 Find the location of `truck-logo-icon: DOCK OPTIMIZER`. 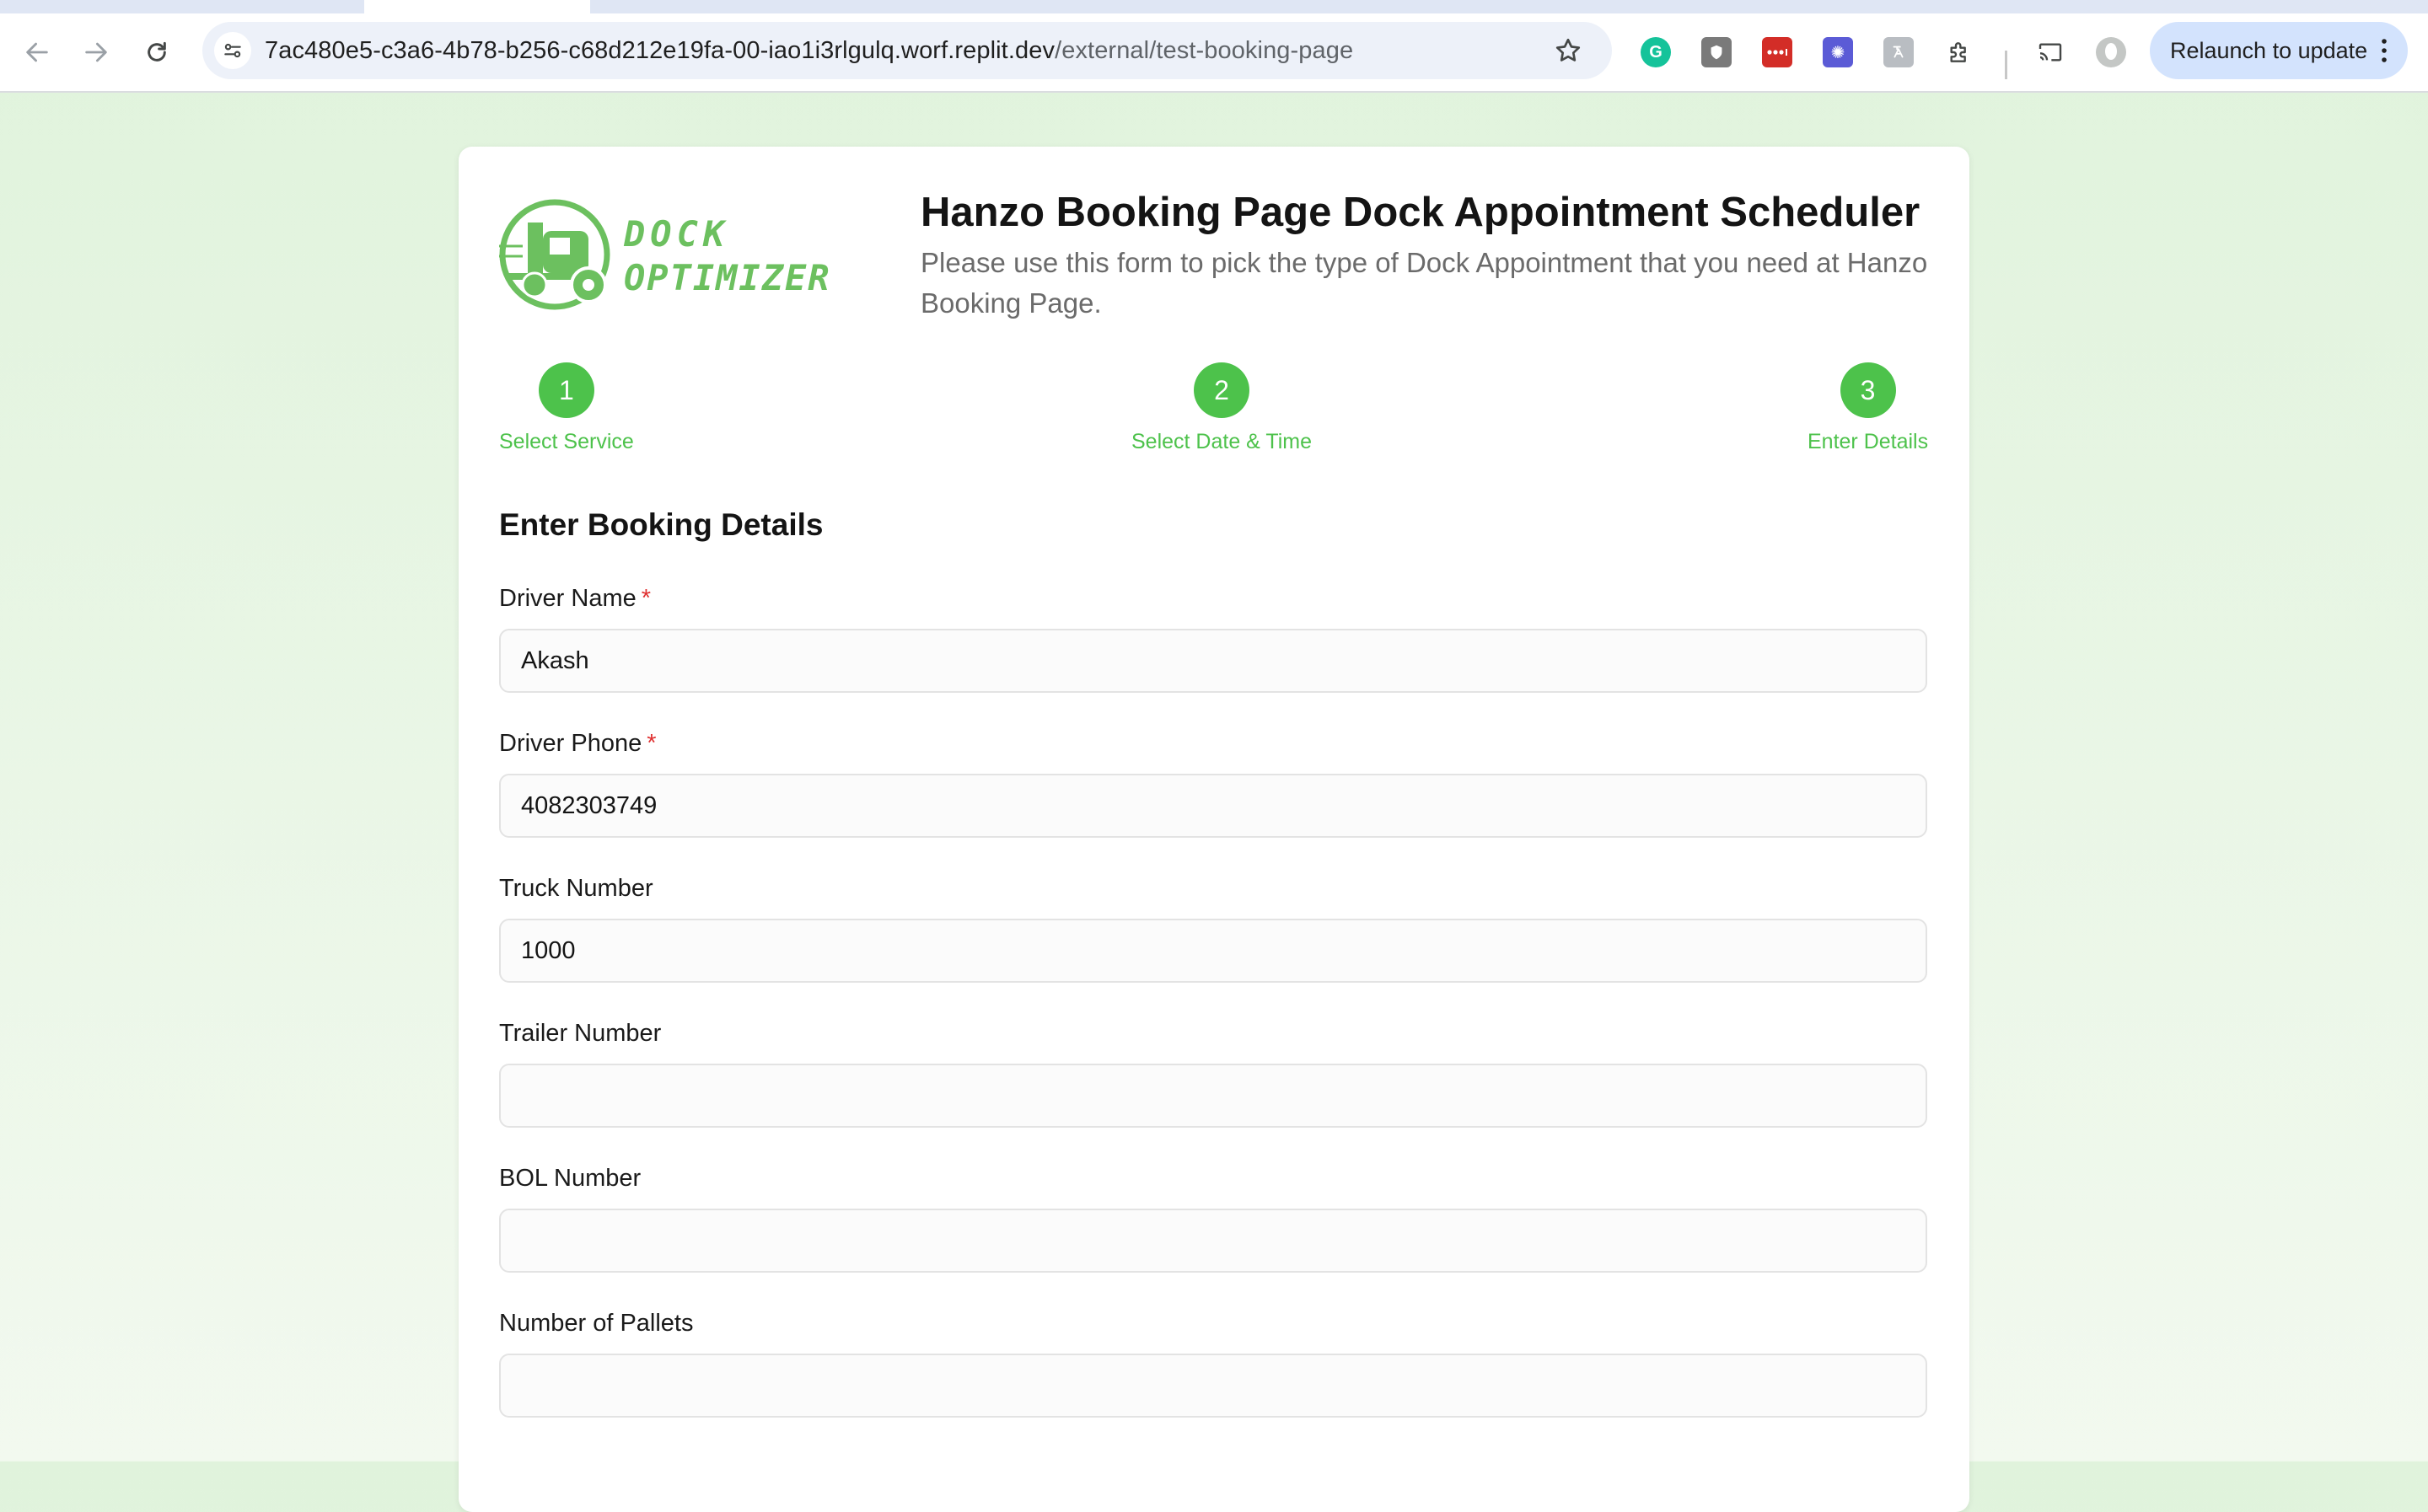

truck-logo-icon: DOCK OPTIMIZER is located at coordinates (665, 254).